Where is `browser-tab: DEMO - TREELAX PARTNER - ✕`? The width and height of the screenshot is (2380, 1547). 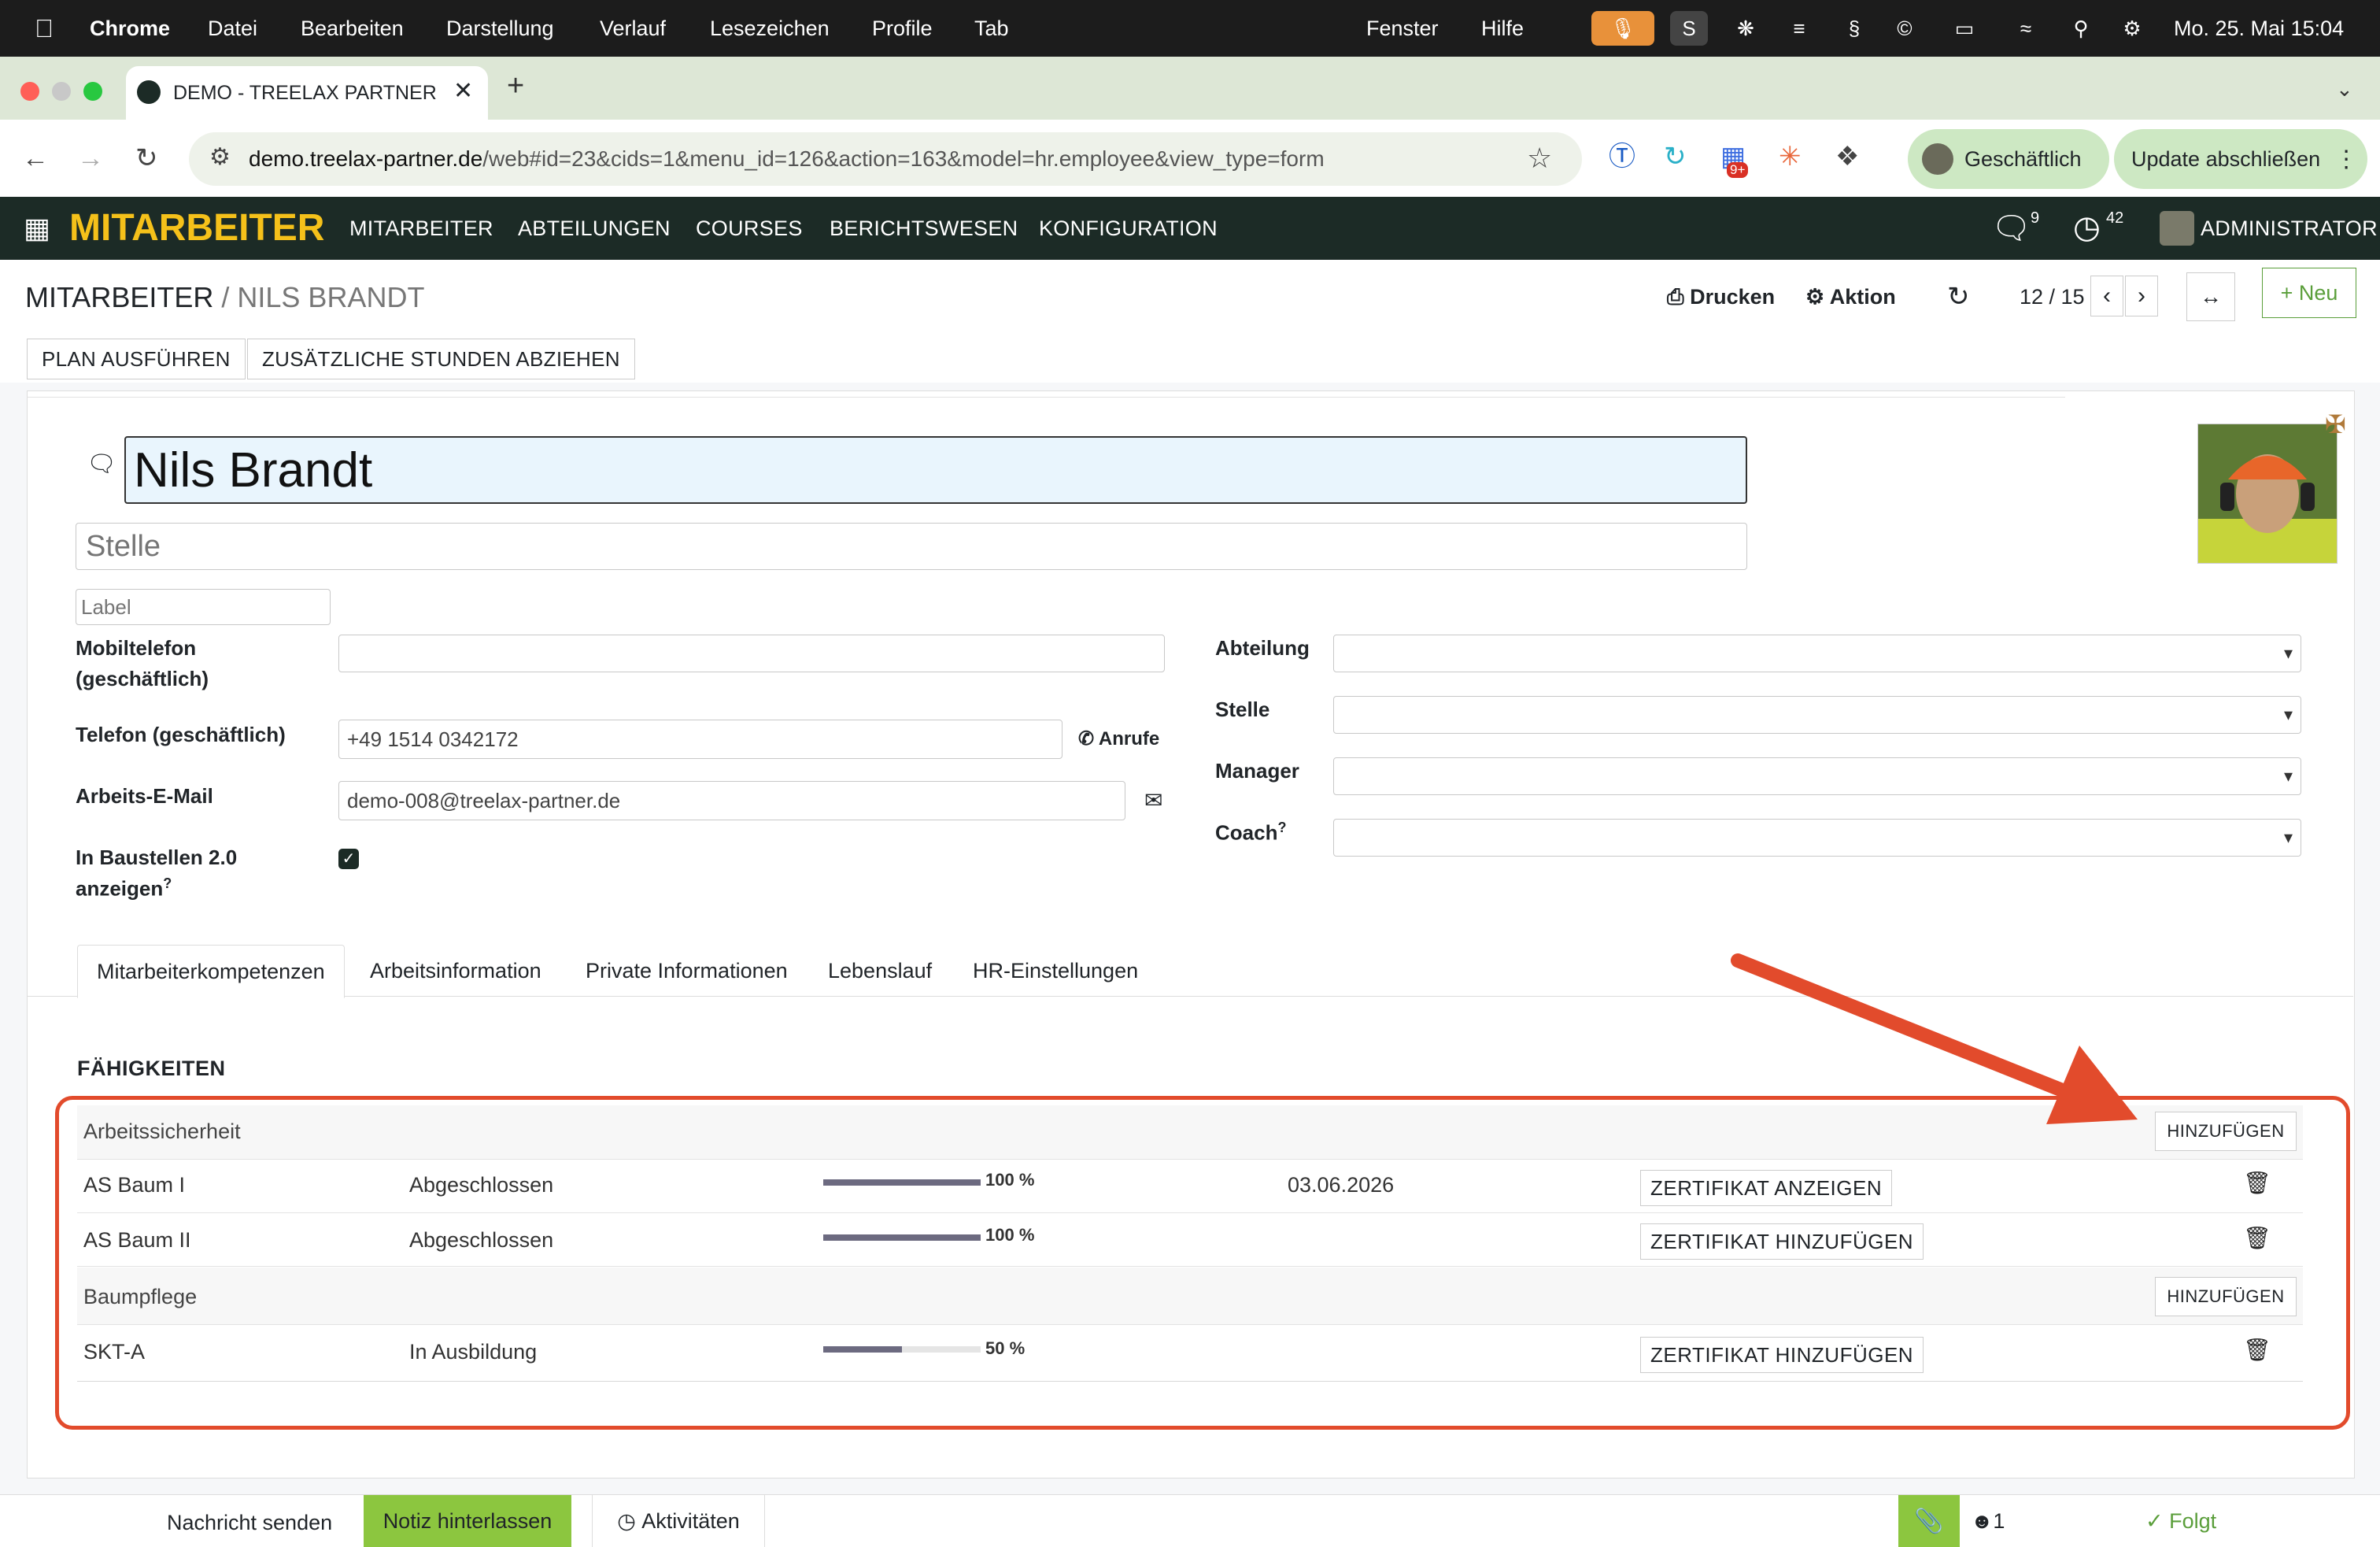 browser-tab: DEMO - TREELAX PARTNER - ✕ is located at coordinates (307, 93).